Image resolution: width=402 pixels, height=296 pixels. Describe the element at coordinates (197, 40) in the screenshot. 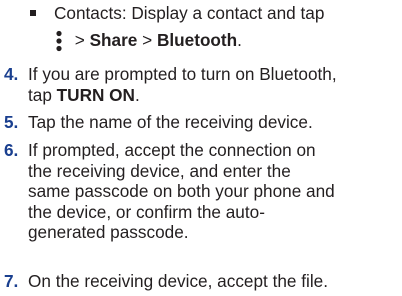

I see `bluetooth-label: Bluetooth` at that location.